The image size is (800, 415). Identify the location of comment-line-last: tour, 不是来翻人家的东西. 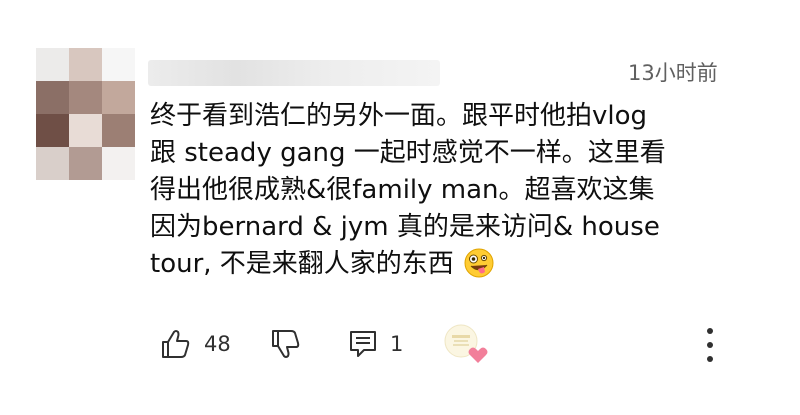
(455, 264).